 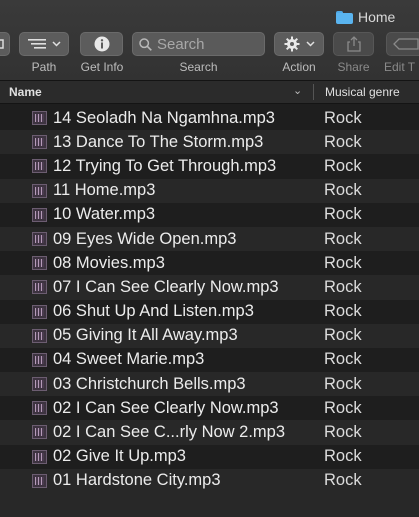 I want to click on window-title: Home, so click(x=365, y=17).